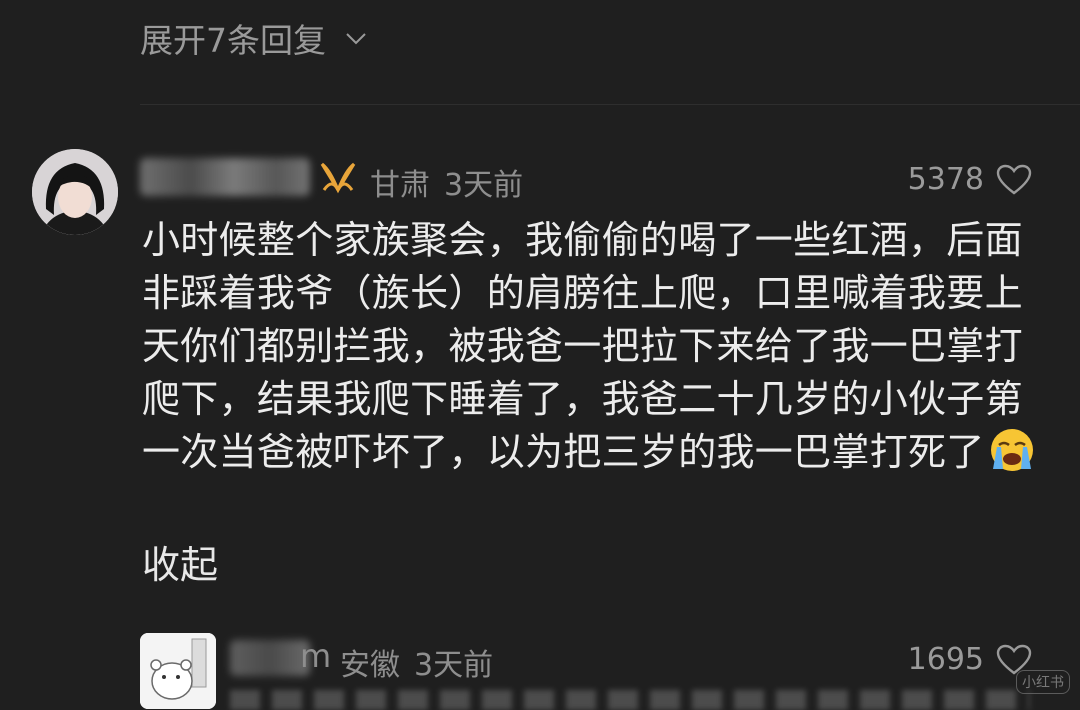 The height and width of the screenshot is (710, 1080). What do you see at coordinates (338, 178) in the screenshot?
I see `fan-badge-icon` at bounding box center [338, 178].